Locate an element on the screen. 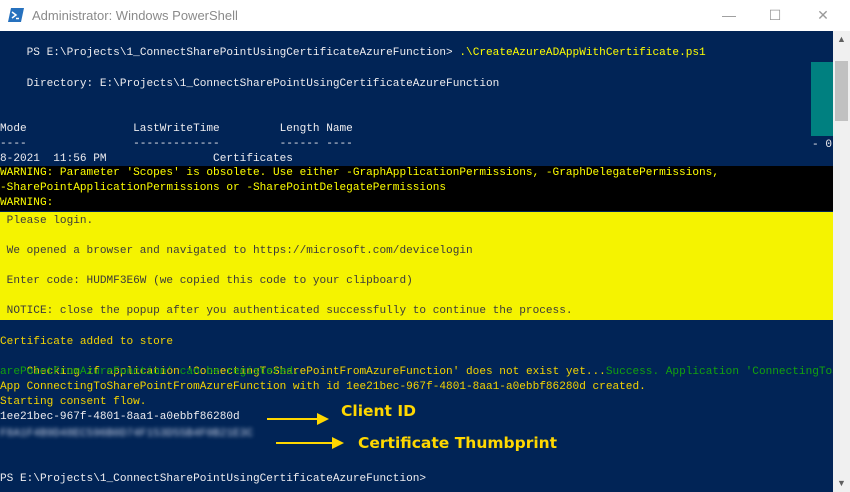 The width and height of the screenshot is (850, 492). window-title-bar: Administrator: Windows PowerShell — ☐ ✕ is located at coordinates (425, 15).